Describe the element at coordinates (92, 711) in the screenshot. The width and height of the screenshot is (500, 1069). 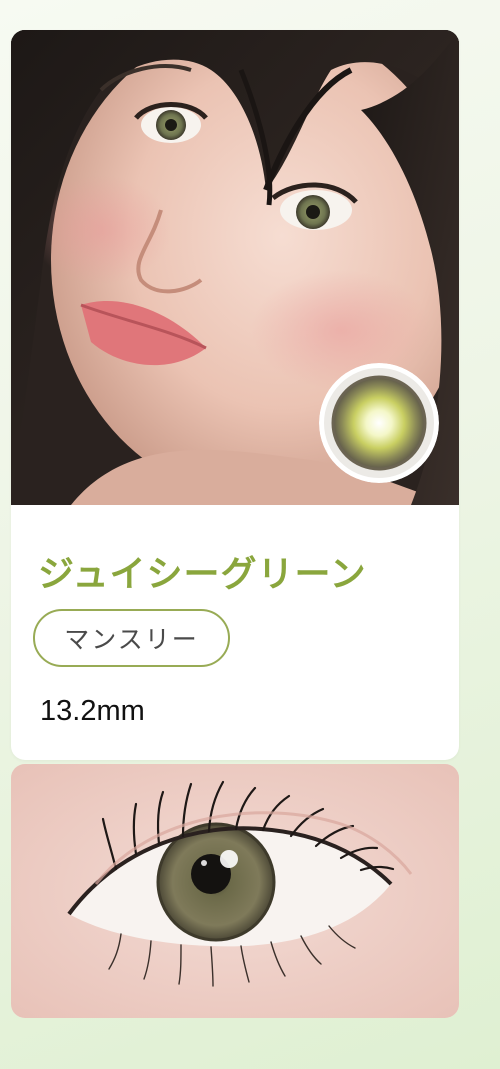
I see `diameter-text: 13.2mm` at that location.